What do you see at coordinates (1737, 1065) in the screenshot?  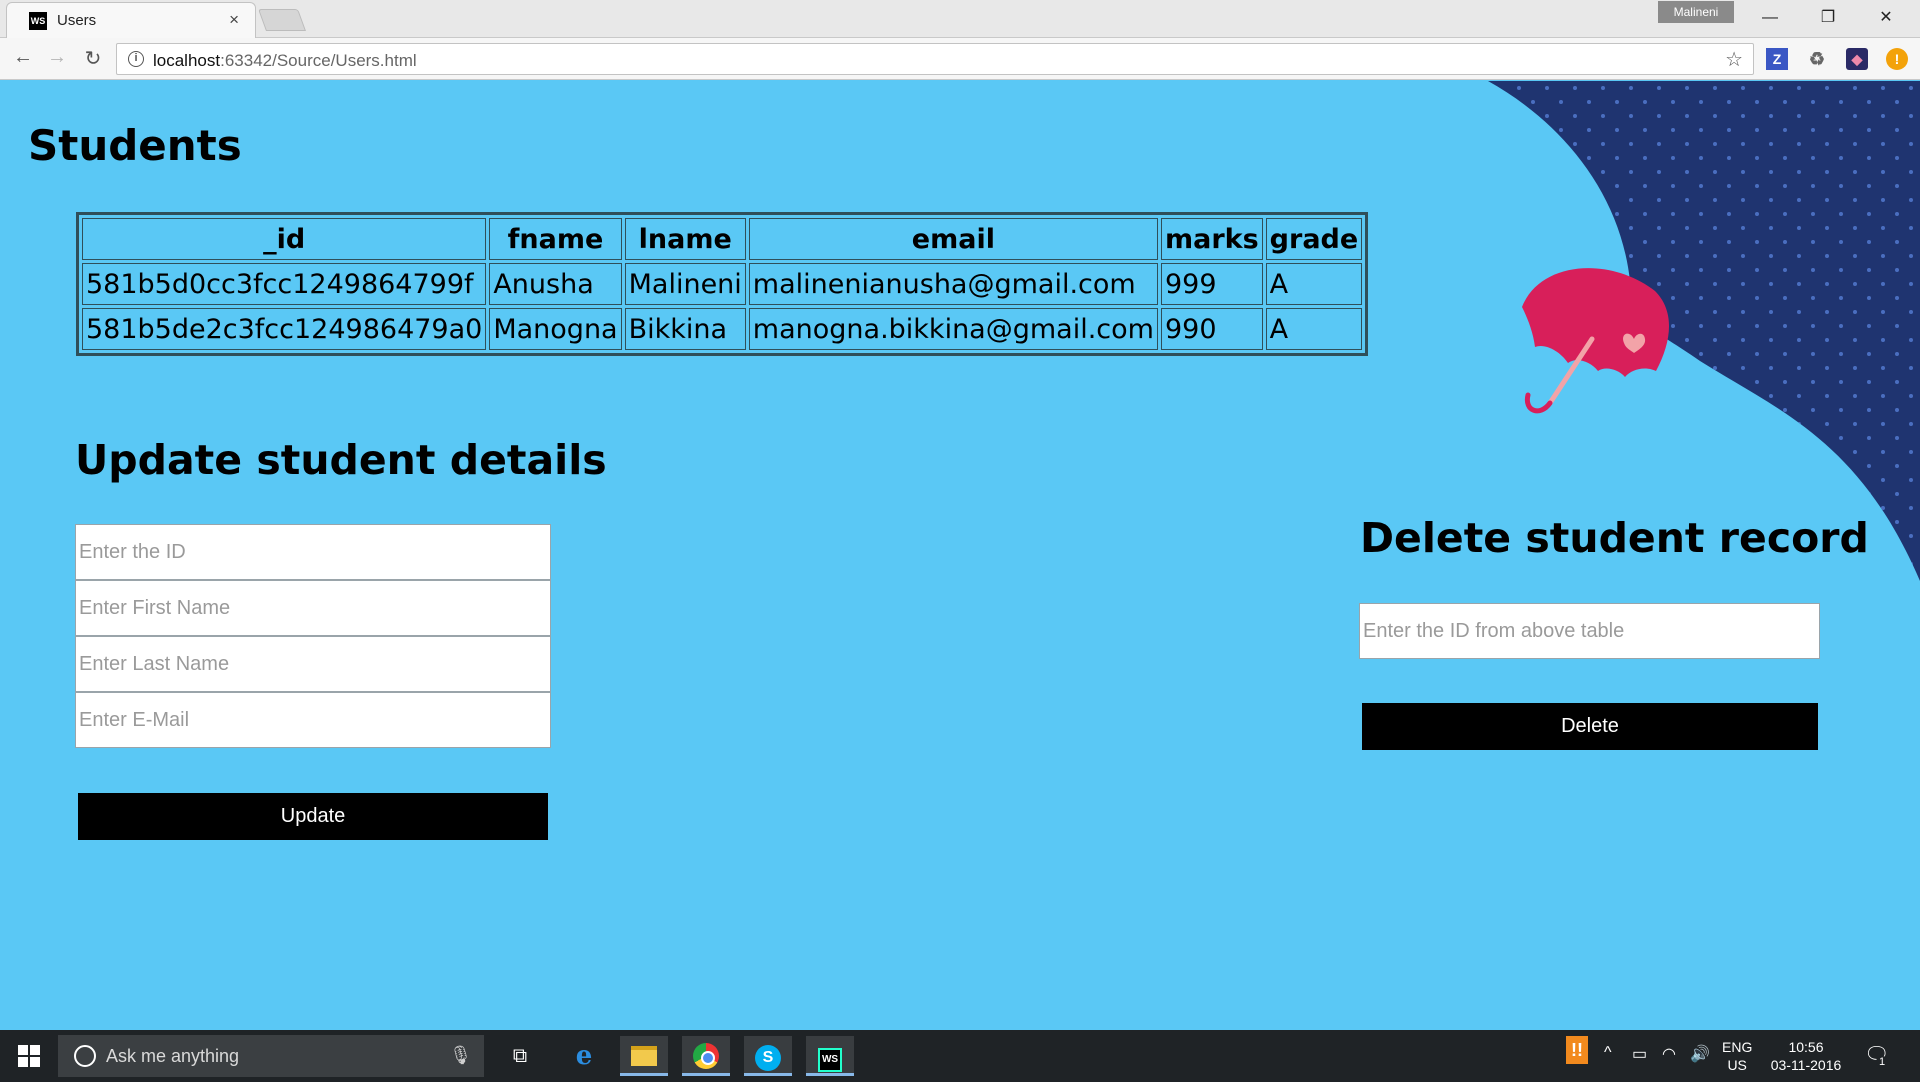 I see `keyboard-region: US` at bounding box center [1737, 1065].